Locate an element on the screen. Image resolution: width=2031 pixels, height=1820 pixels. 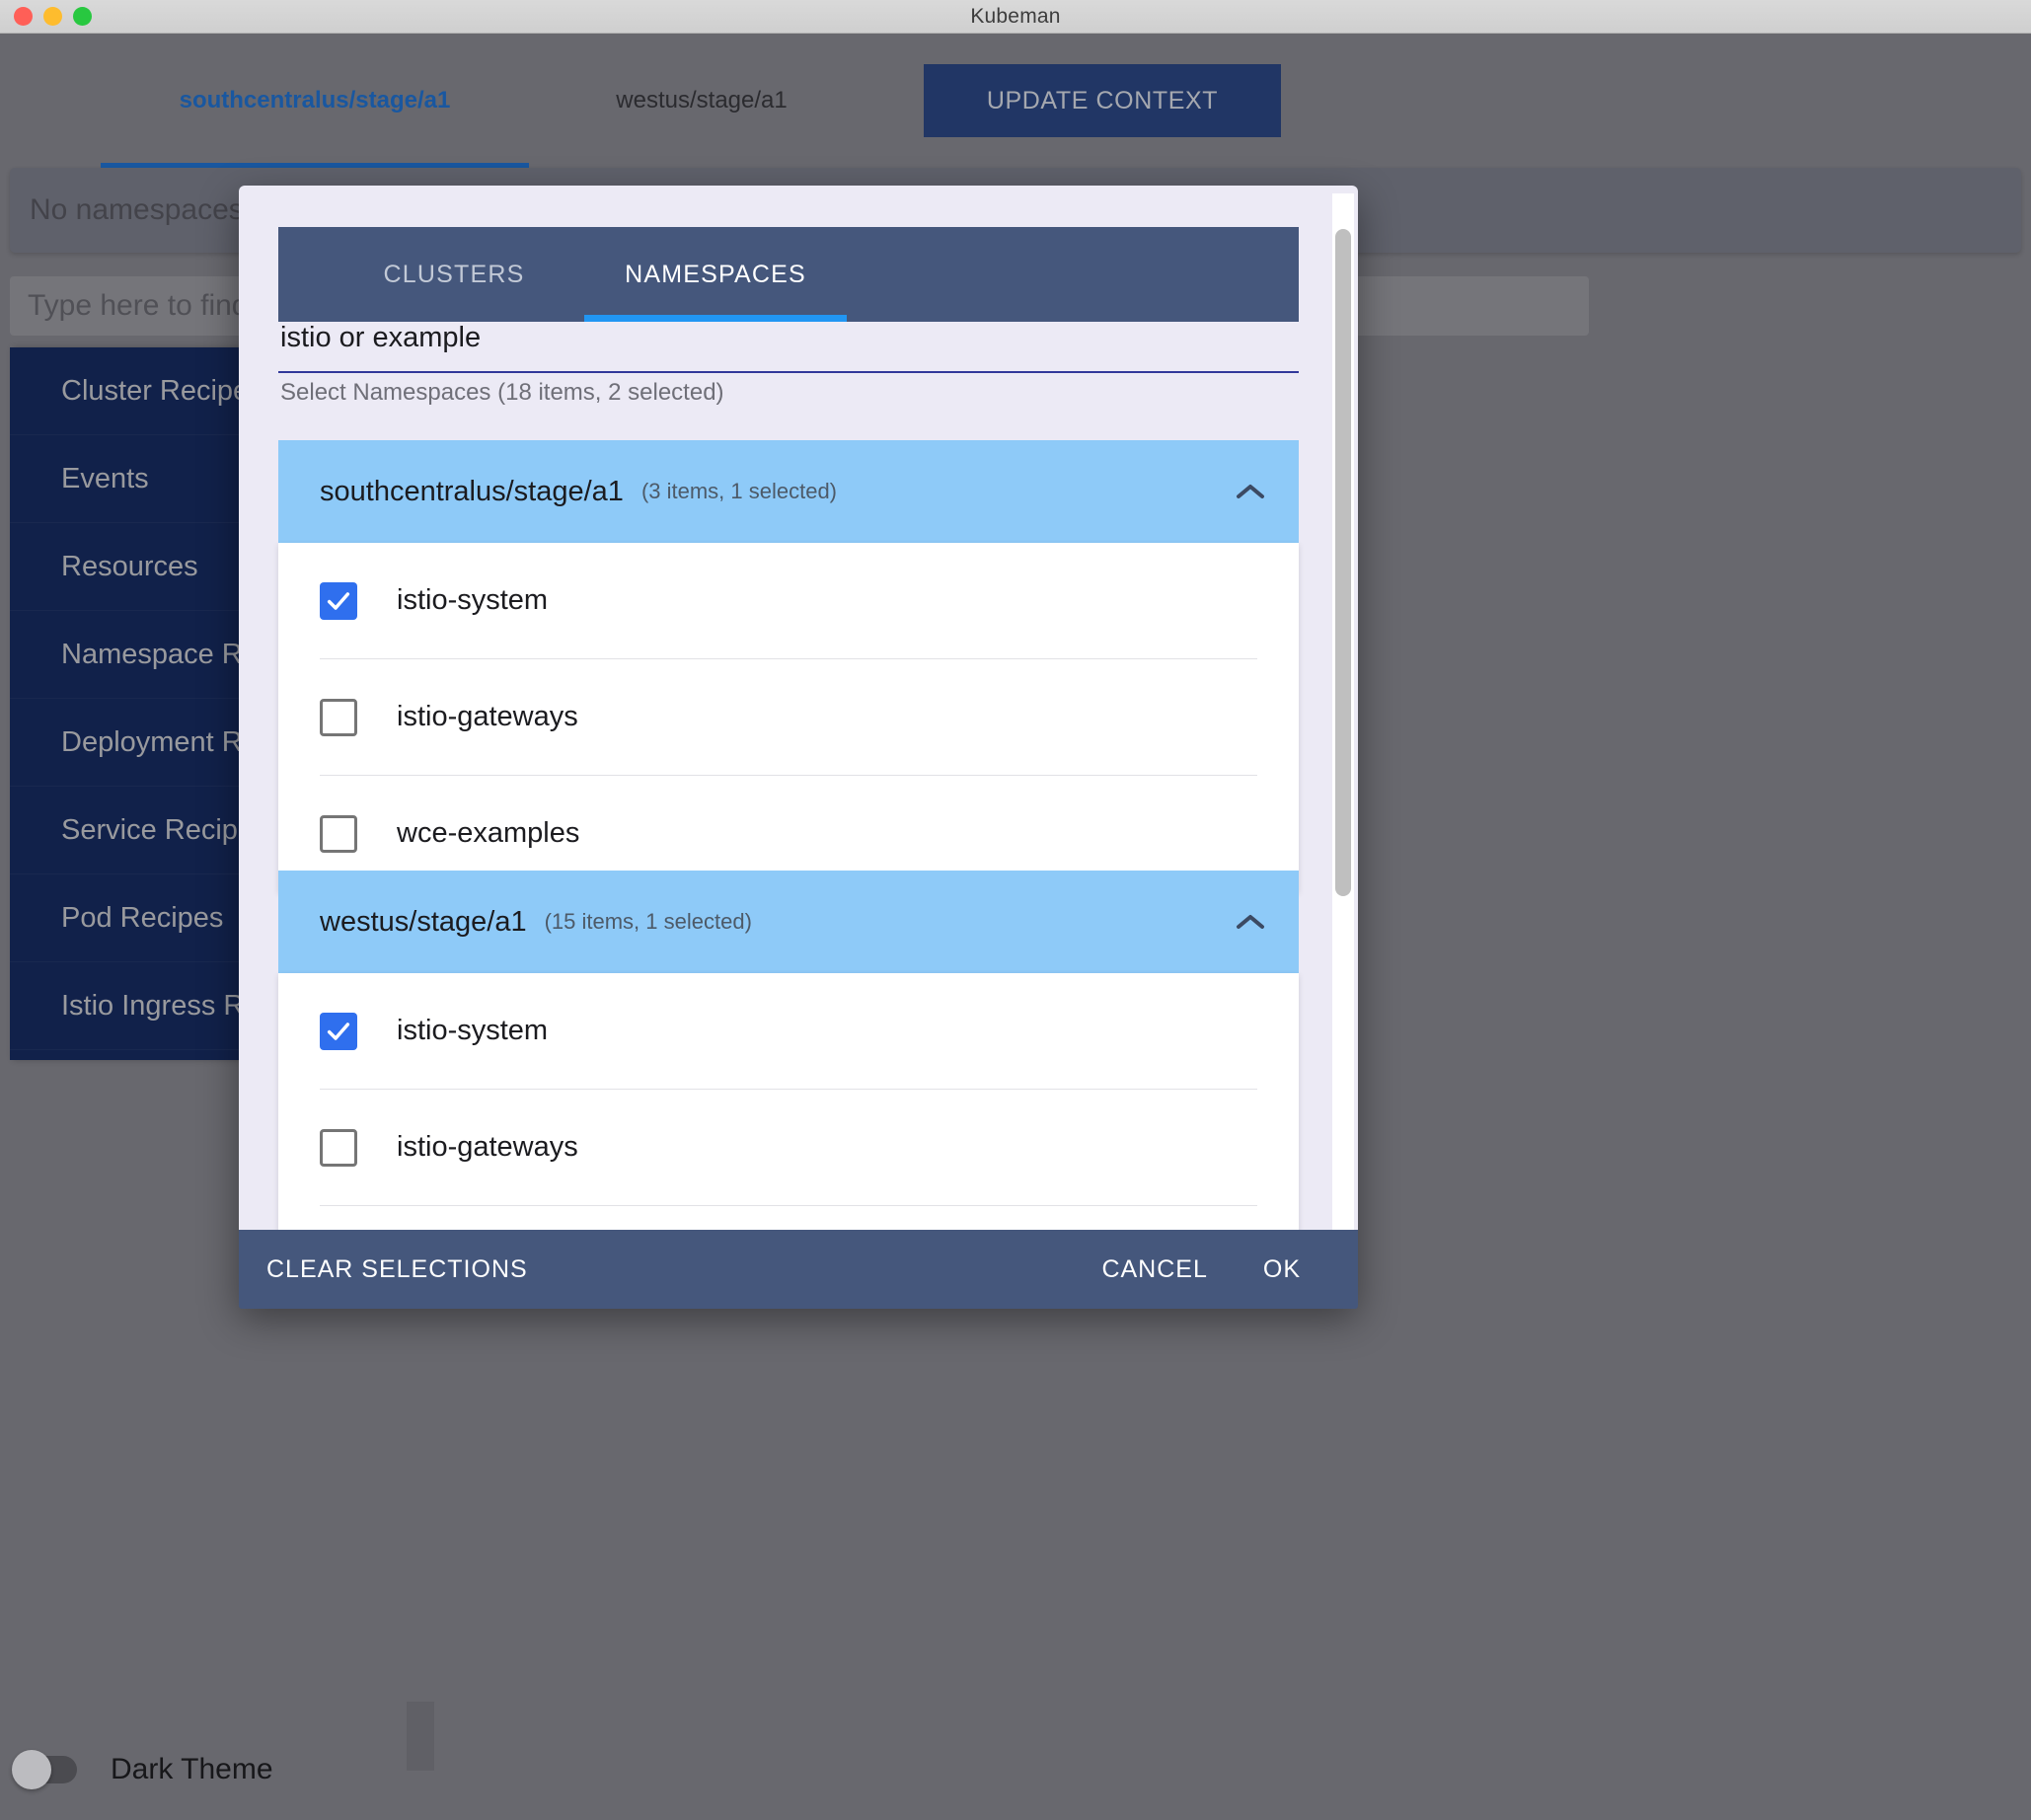
group-count: (3 items, 1 selected) is located at coordinates (739, 491).